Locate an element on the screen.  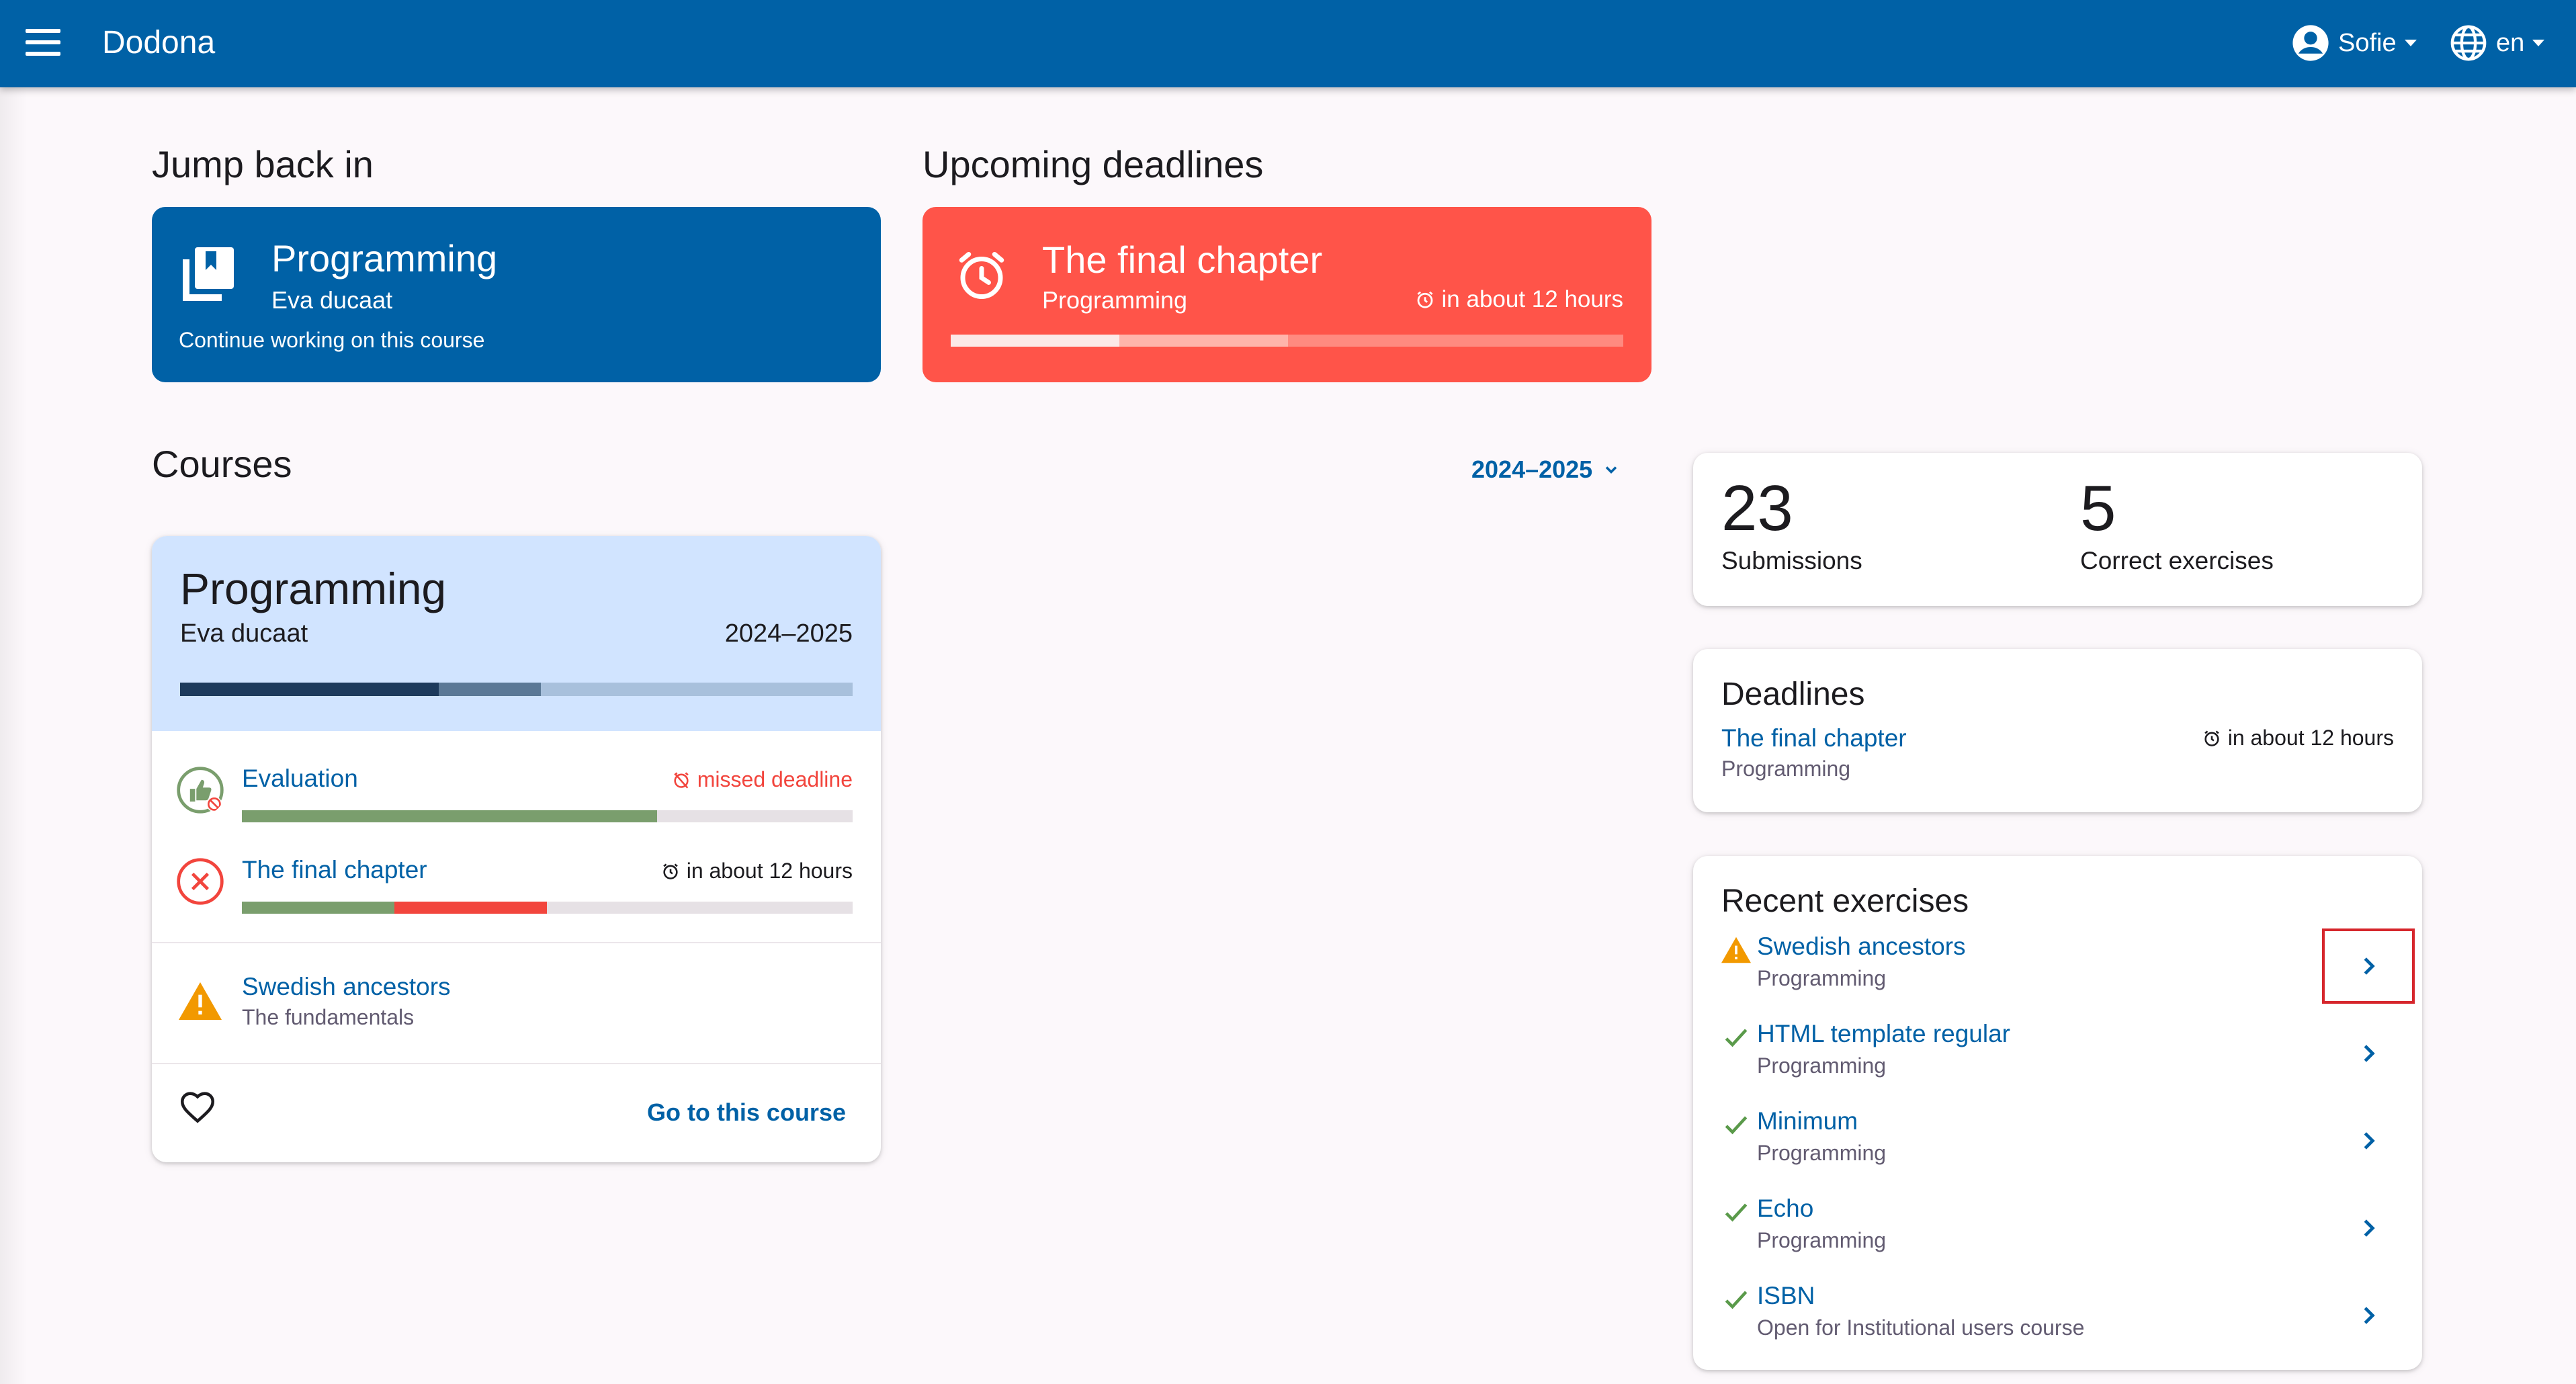
alarm-off-icon is located at coordinates (681, 780).